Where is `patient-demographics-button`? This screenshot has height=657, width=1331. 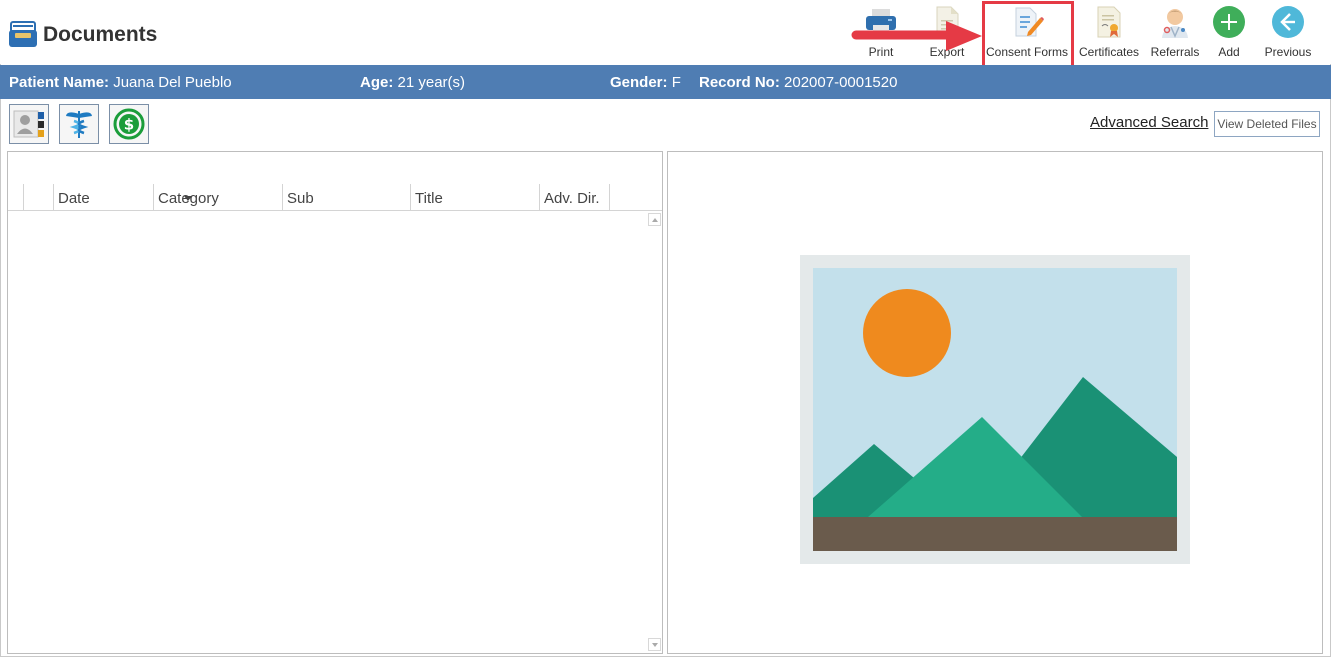
patient-demographics-button is located at coordinates (29, 124).